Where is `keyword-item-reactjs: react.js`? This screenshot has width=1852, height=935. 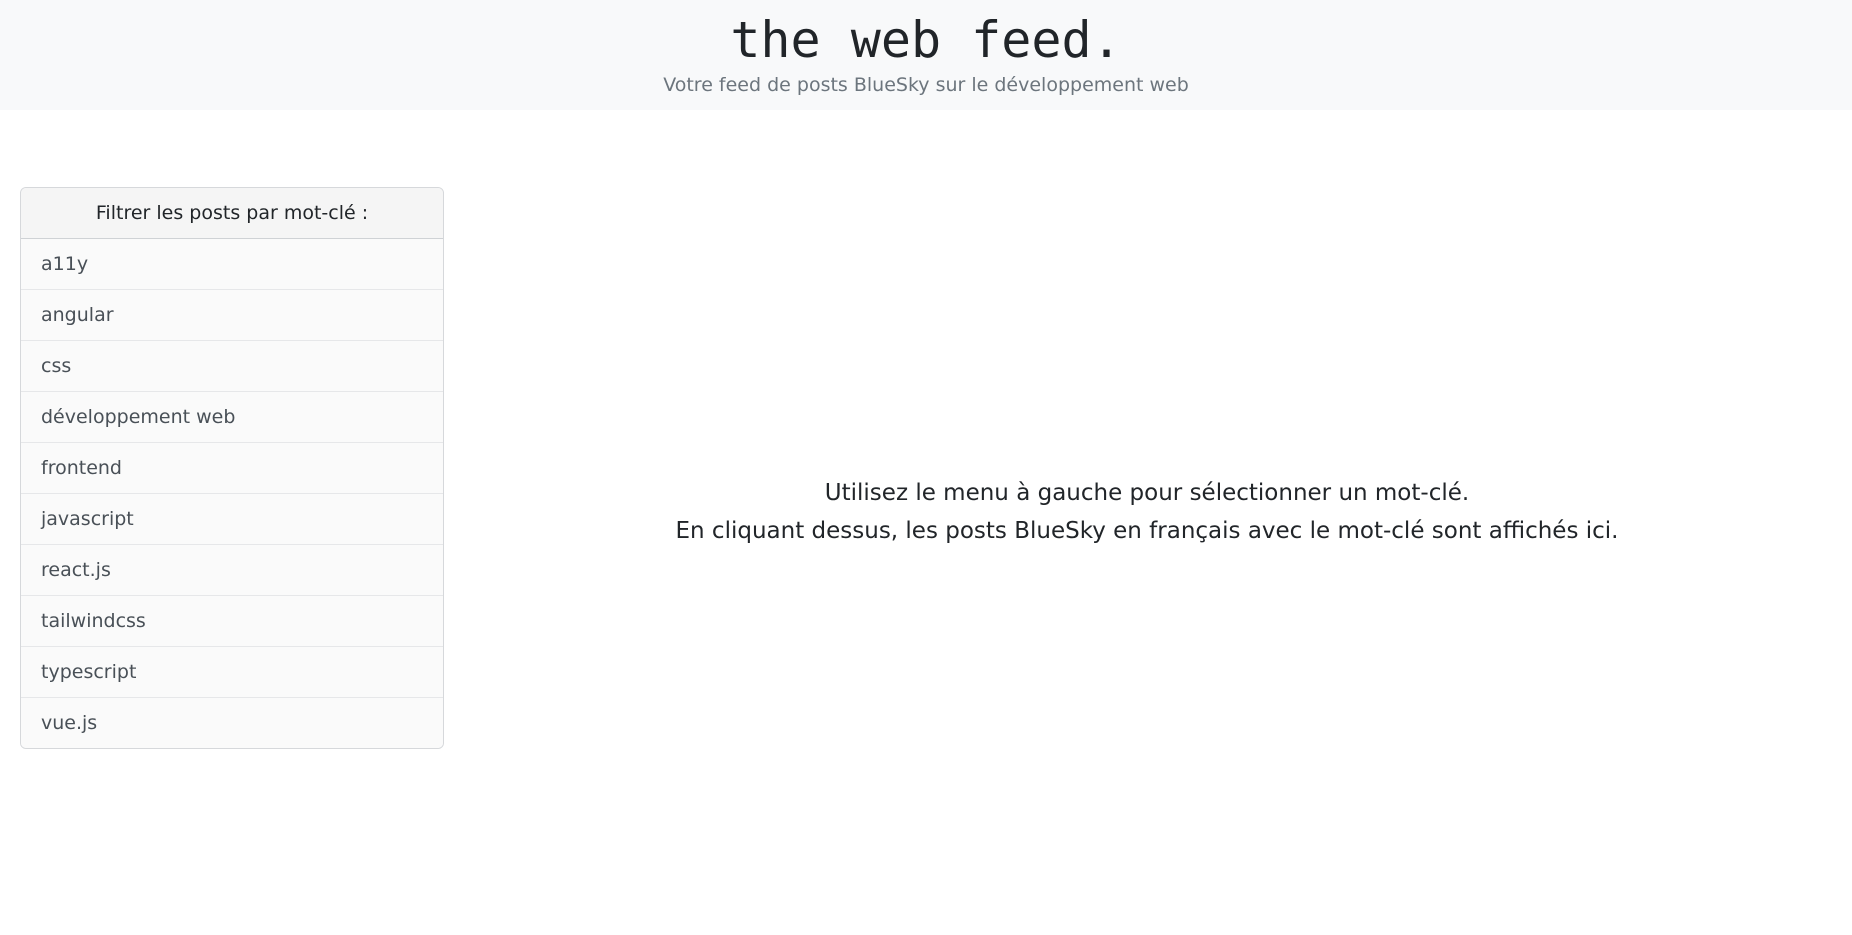
keyword-item-reactjs: react.js is located at coordinates (232, 569).